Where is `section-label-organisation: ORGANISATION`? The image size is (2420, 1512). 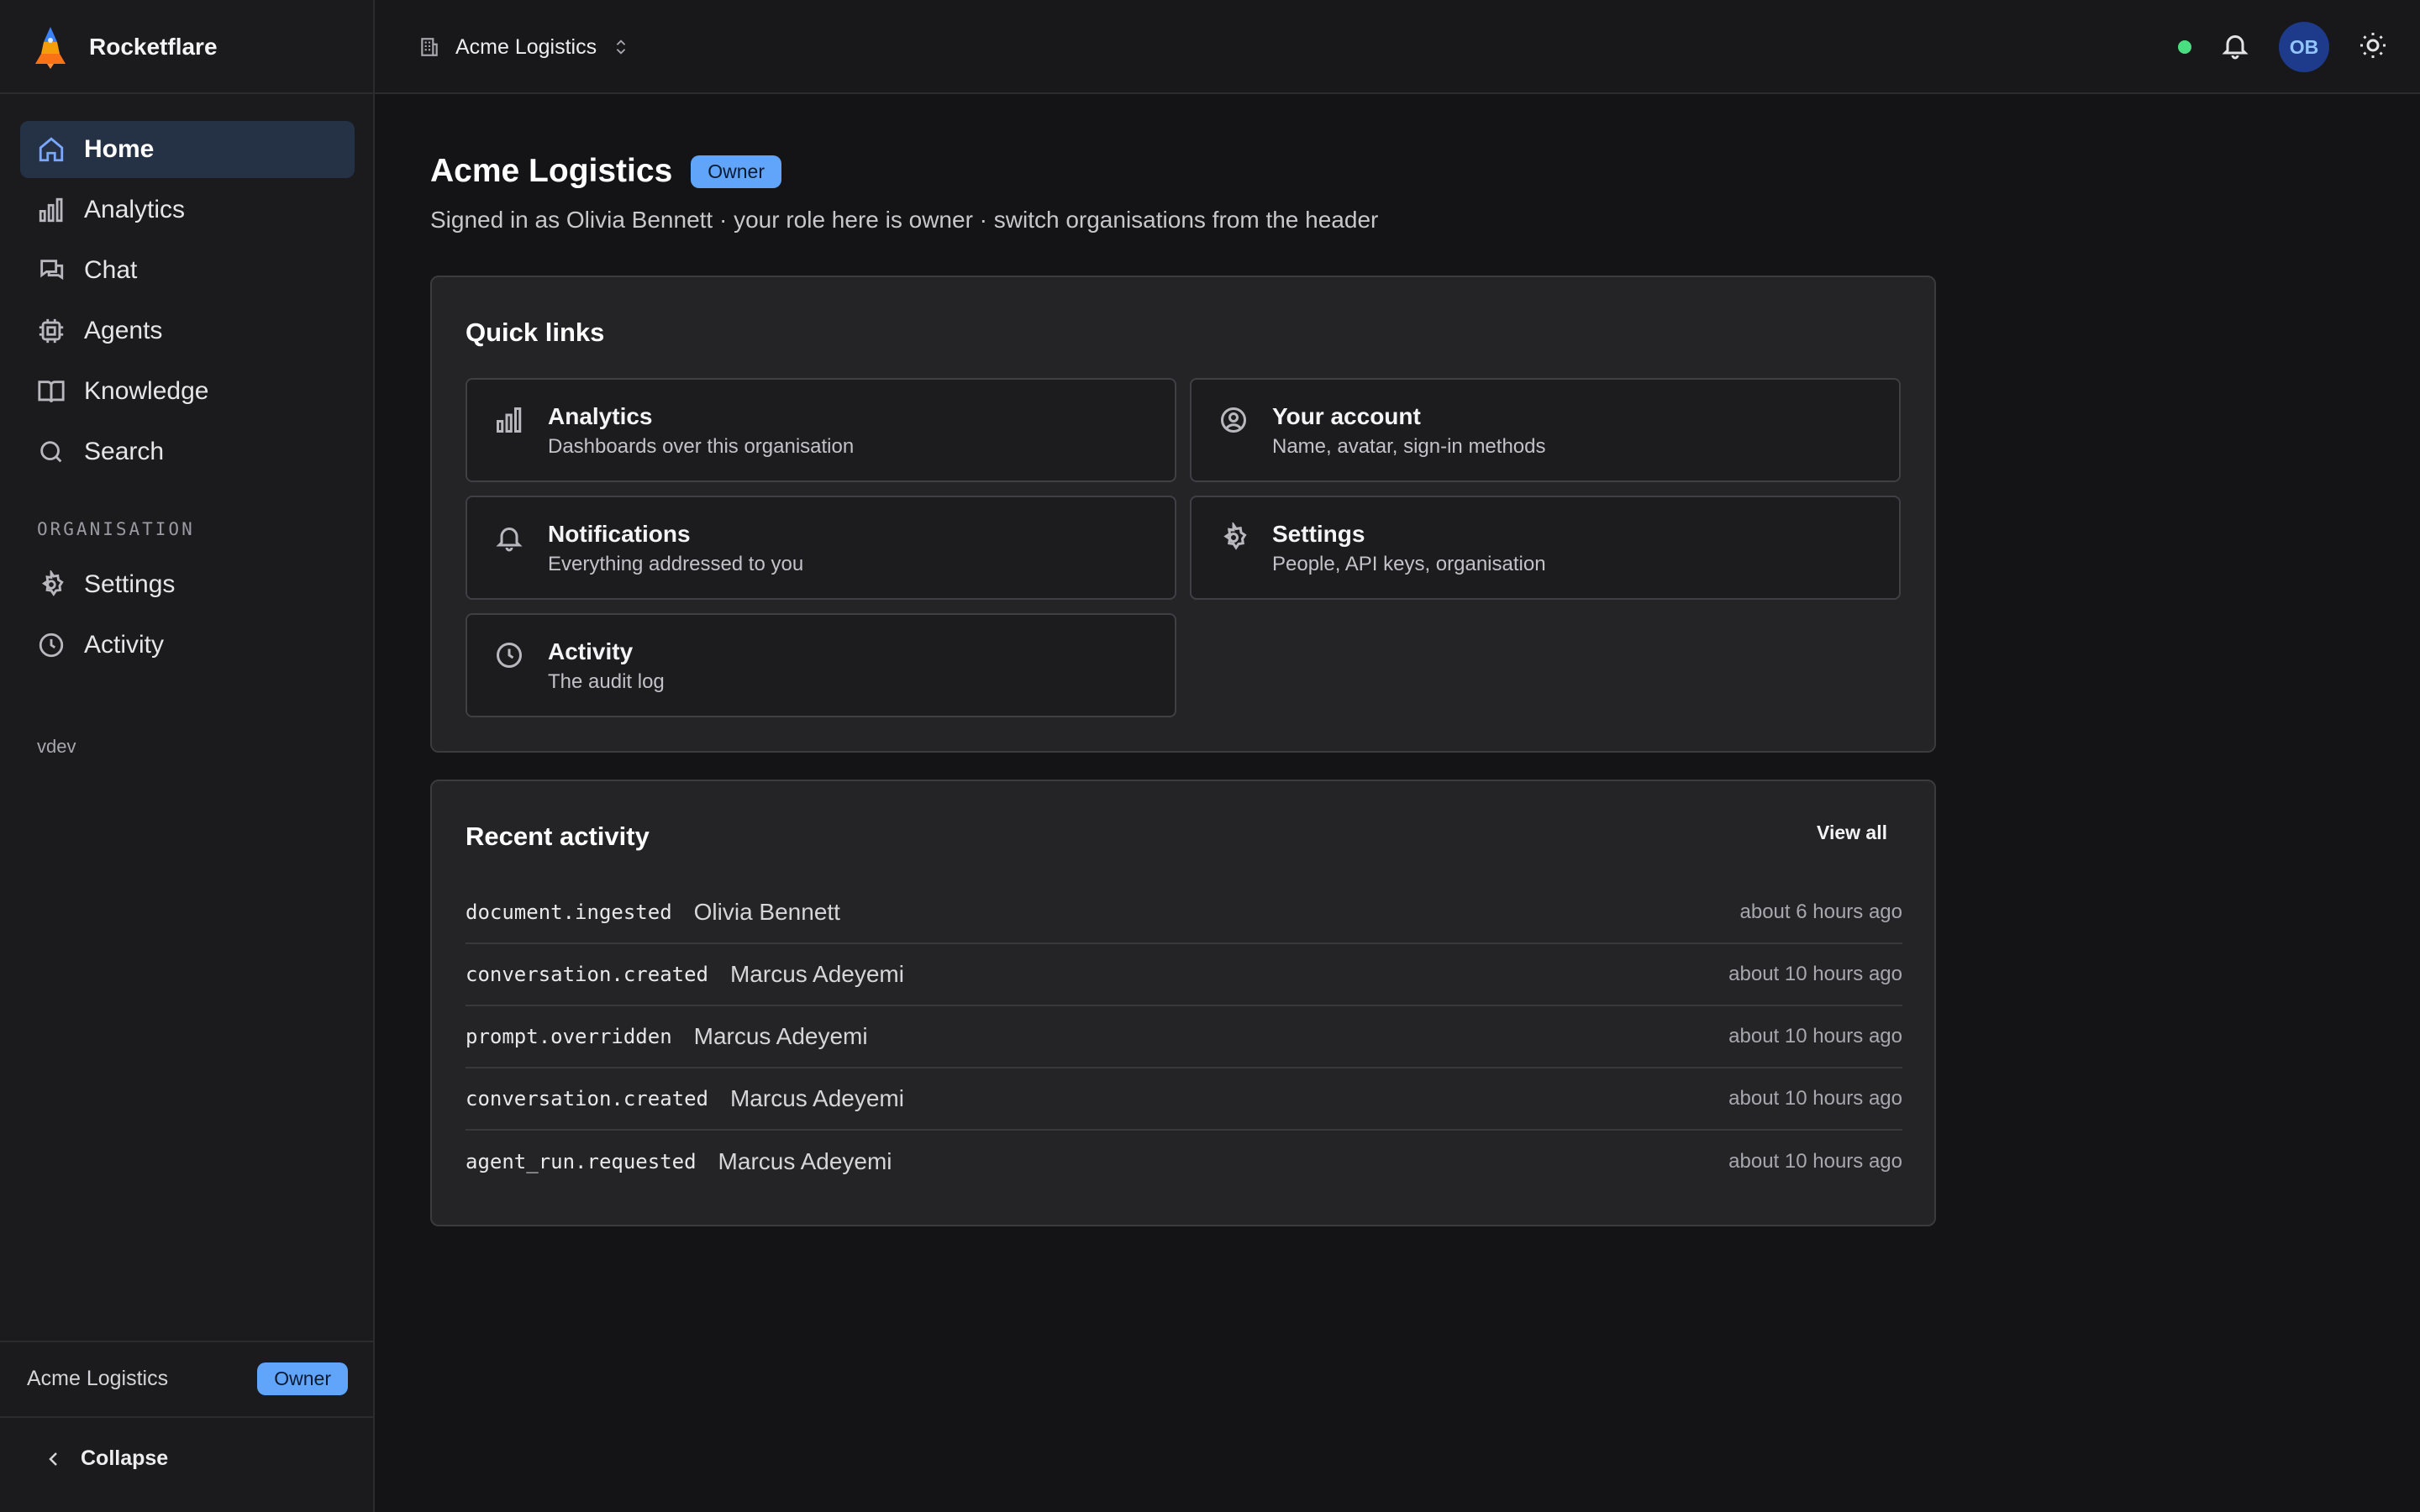 section-label-organisation: ORGANISATION is located at coordinates (116, 529).